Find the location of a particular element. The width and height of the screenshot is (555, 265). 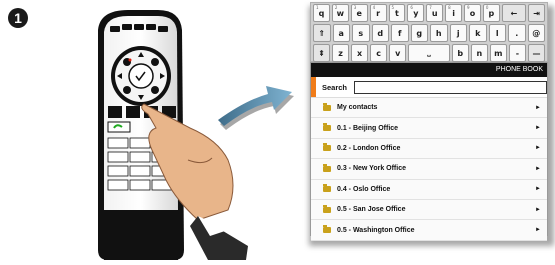

key-j: j is located at coordinates (458, 33).